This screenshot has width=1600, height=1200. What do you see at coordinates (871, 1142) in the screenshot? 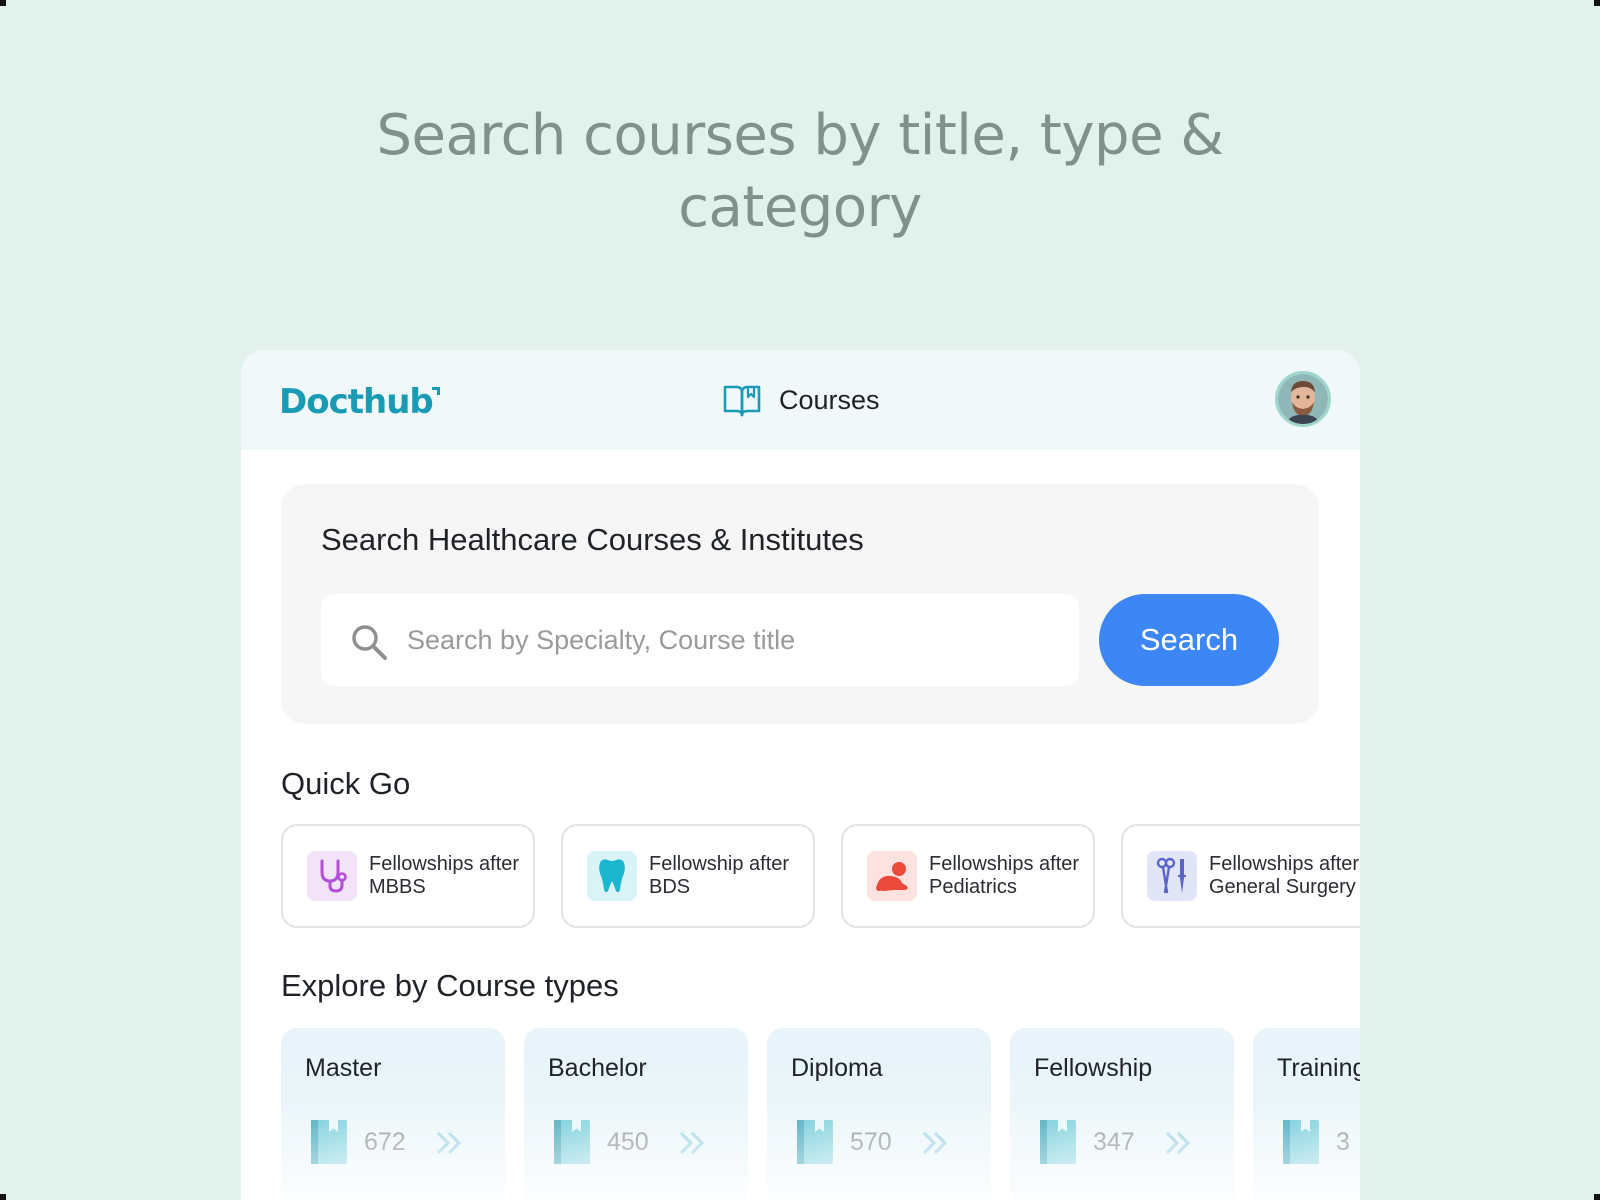
I see `course-count: 570` at bounding box center [871, 1142].